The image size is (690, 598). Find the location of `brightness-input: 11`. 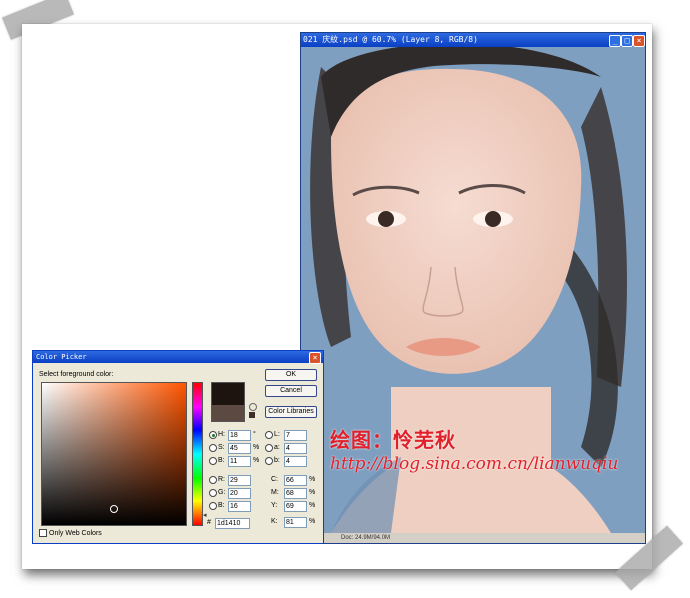

brightness-input: 11 is located at coordinates (239, 461).